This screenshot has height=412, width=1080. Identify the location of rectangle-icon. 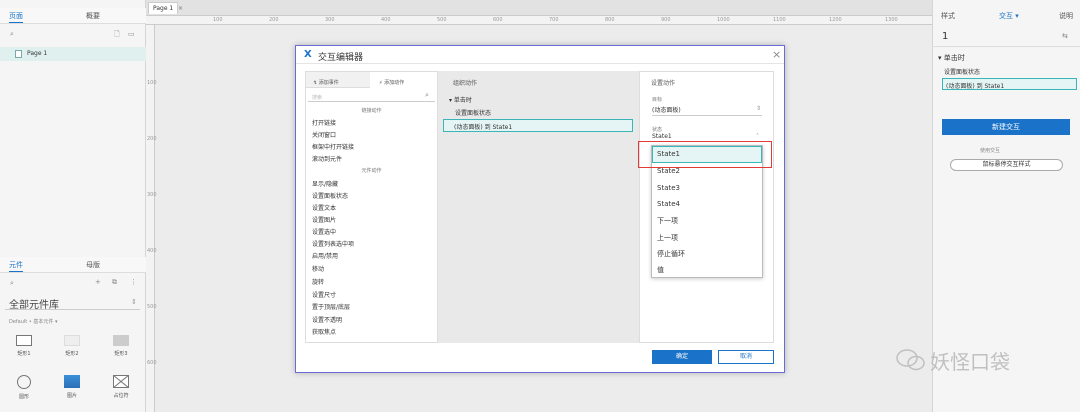
(24, 340).